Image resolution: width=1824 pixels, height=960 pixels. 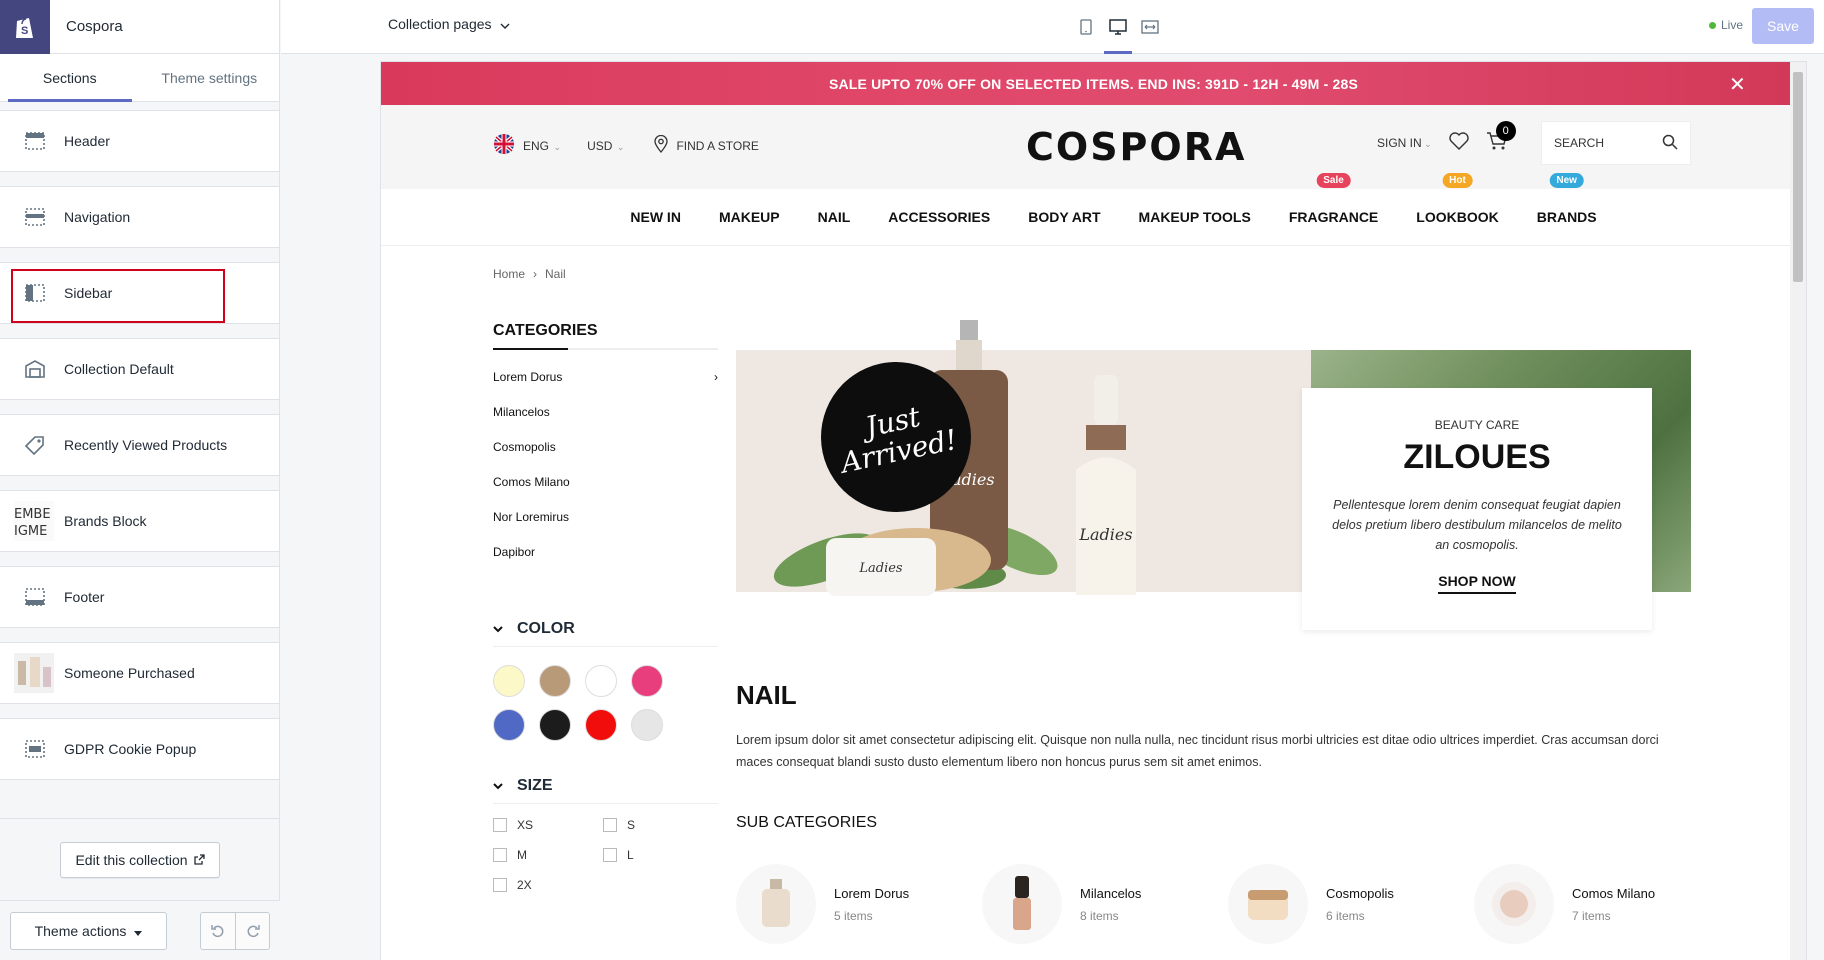 What do you see at coordinates (605, 562) in the screenshot?
I see `category-item: Dapibor` at bounding box center [605, 562].